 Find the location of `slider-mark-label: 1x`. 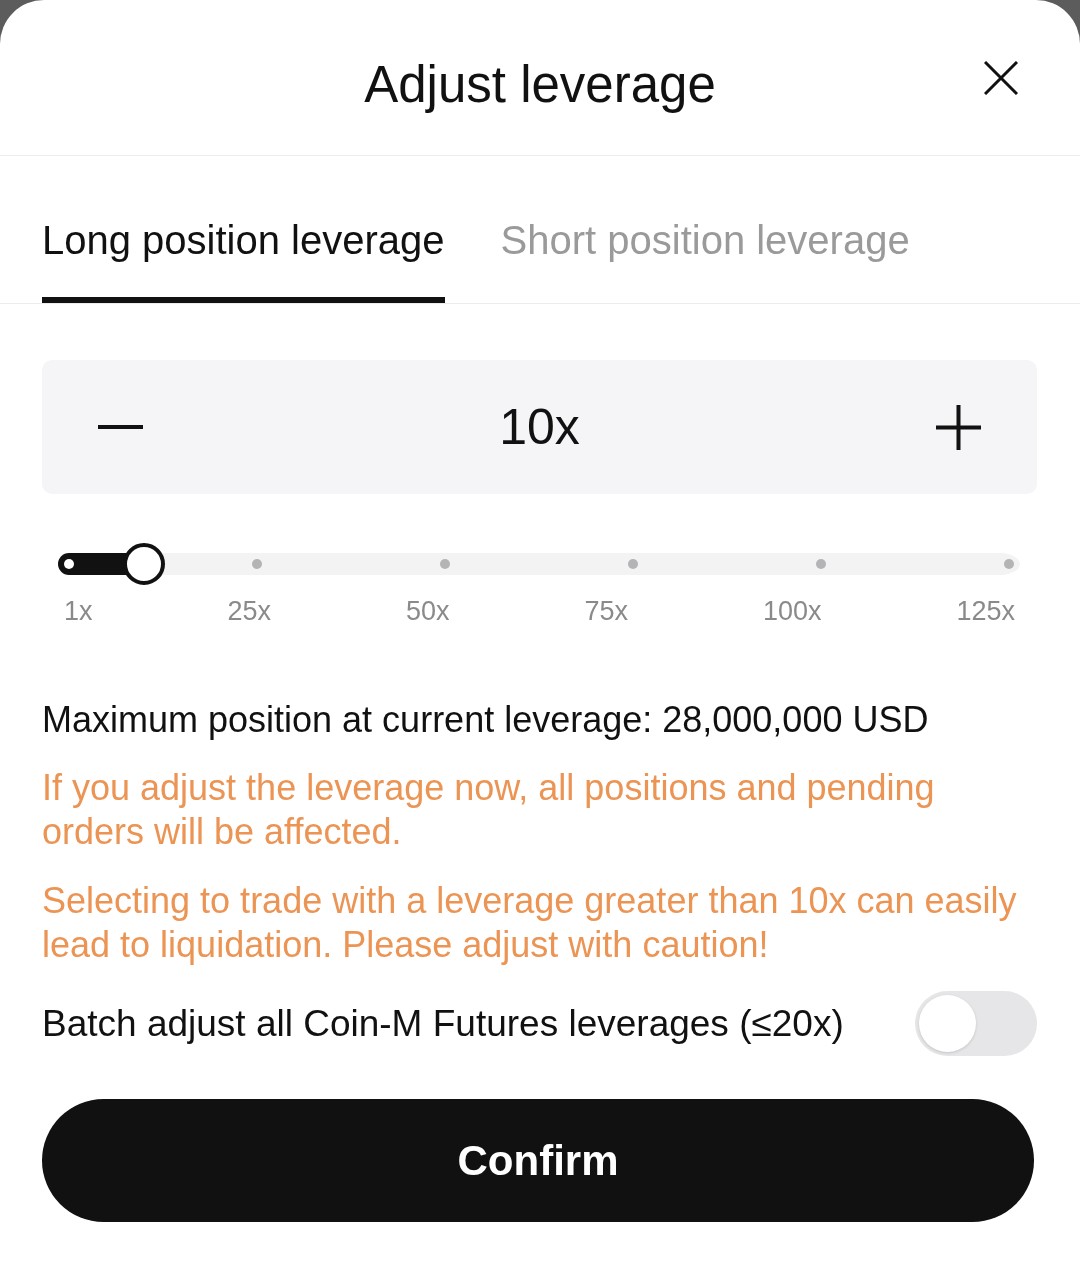

slider-mark-label: 1x is located at coordinates (78, 611).